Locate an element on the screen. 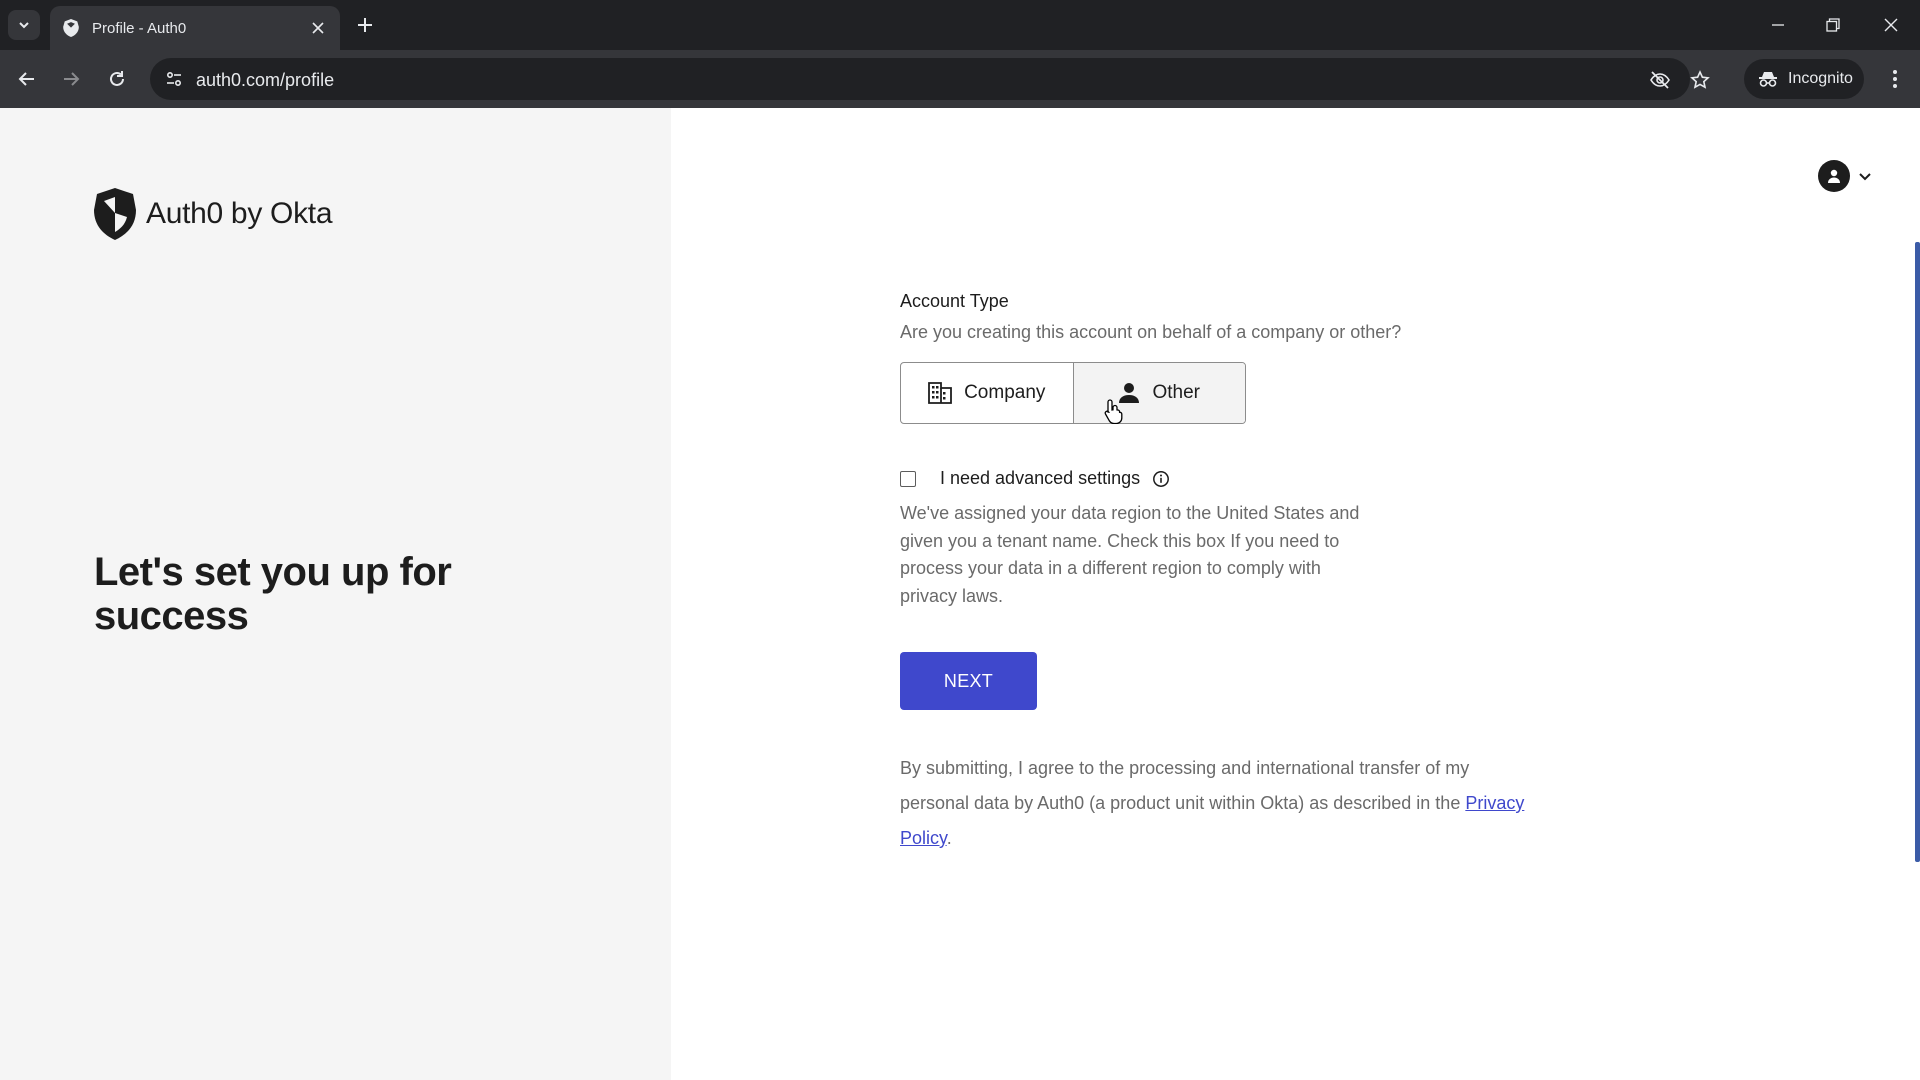  user-icon is located at coordinates (1834, 176).